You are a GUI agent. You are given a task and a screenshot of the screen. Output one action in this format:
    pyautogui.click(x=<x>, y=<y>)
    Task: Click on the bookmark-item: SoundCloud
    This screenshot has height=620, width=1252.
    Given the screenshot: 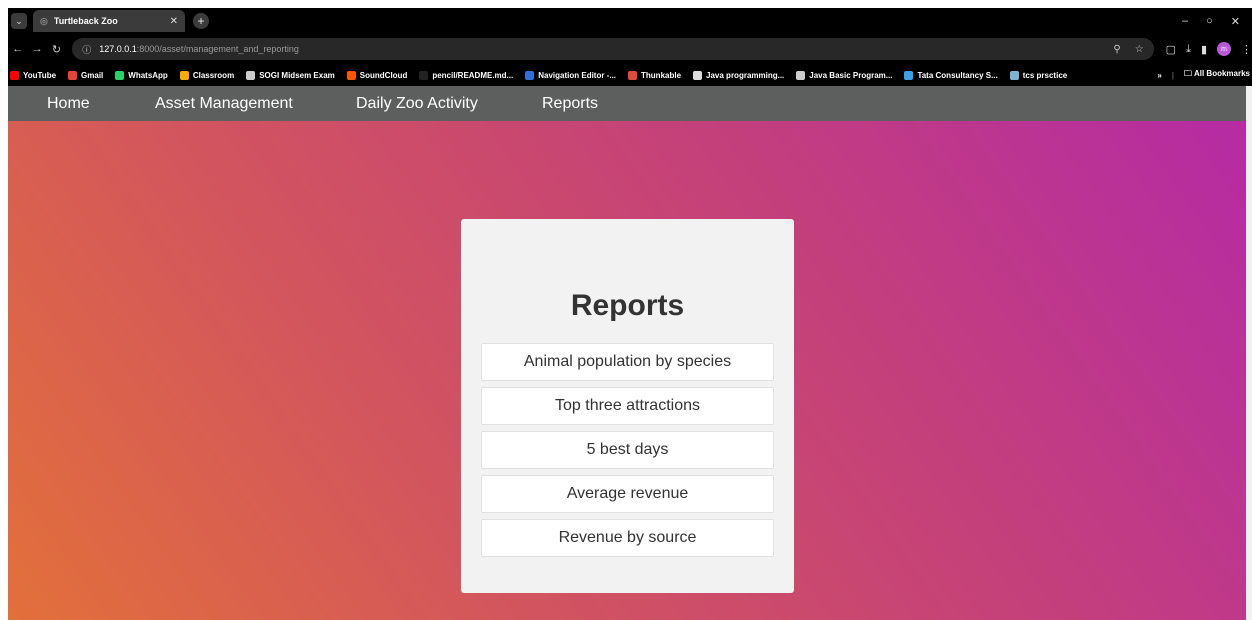 What is the action you would take?
    pyautogui.click(x=377, y=75)
    